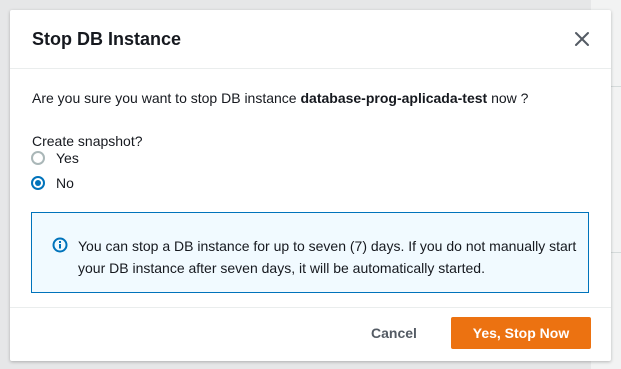  I want to click on question-suffix: now ?, so click(508, 98).